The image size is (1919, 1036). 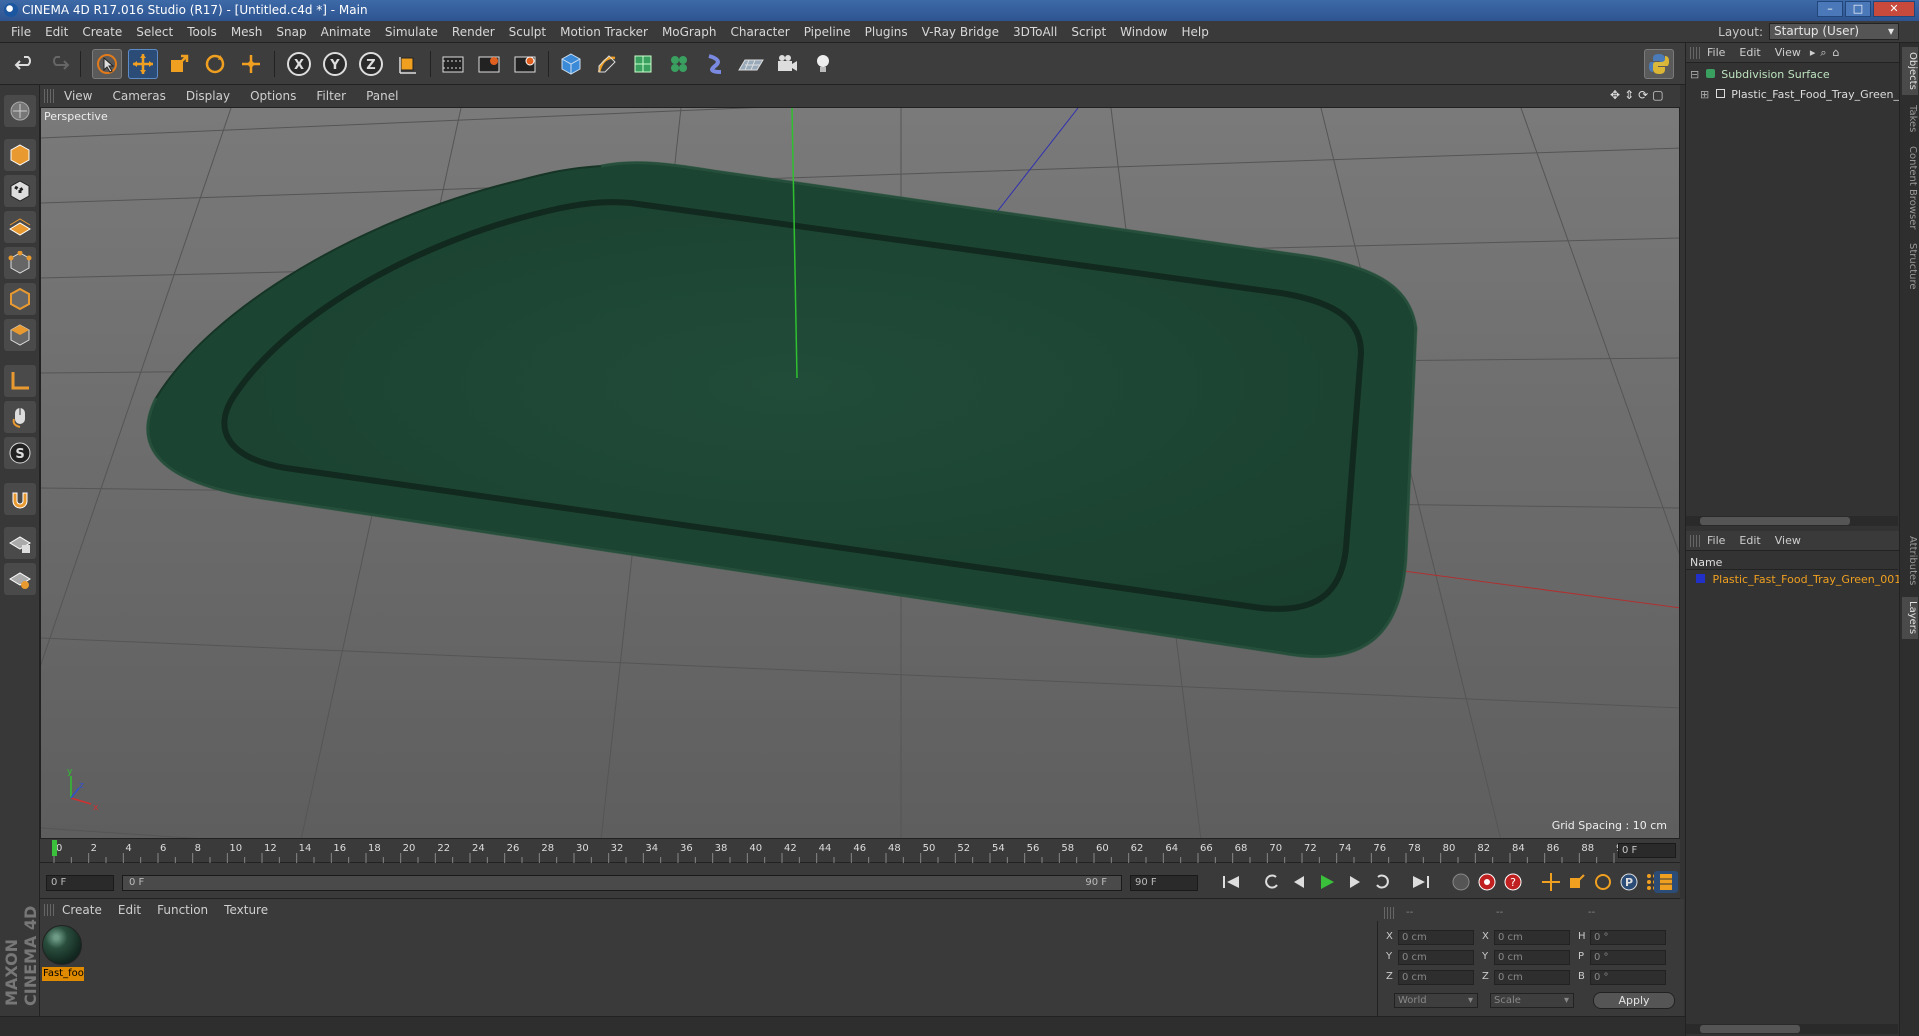 I want to click on size-mode-dropdown: Scale ▾, so click(x=1532, y=1000).